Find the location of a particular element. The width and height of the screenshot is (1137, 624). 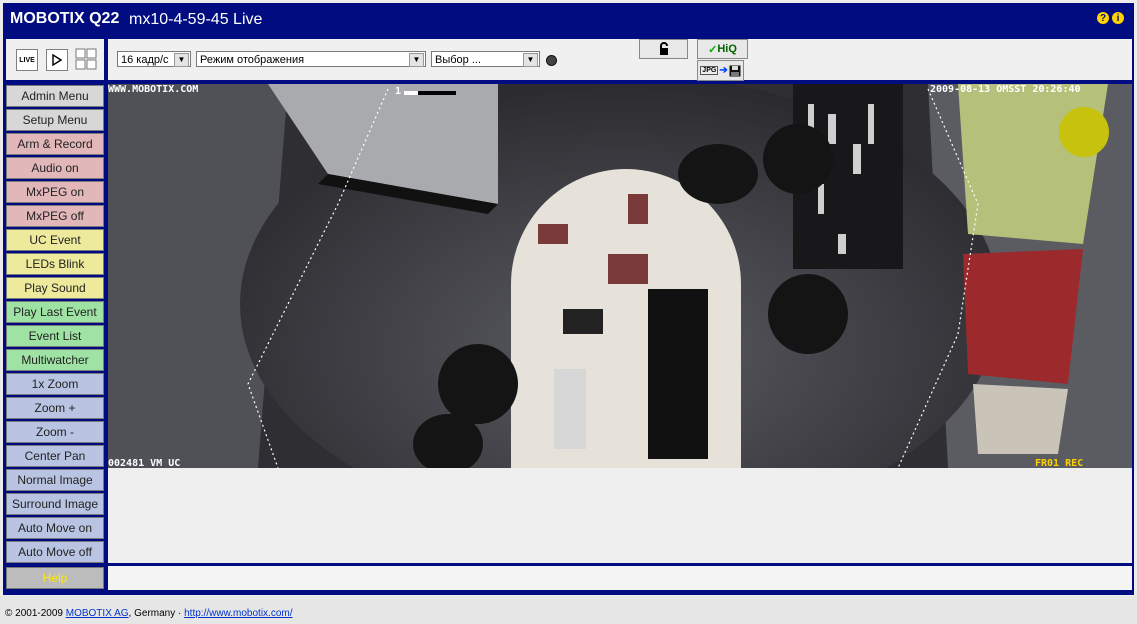

sidebar-button-surround-image: Surround Image is located at coordinates (55, 504).